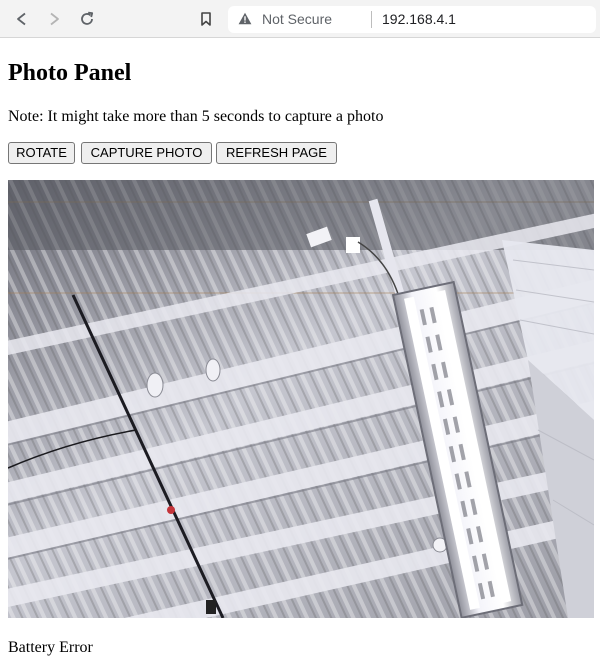  What do you see at coordinates (22, 19) in the screenshot?
I see `back-arrow-icon` at bounding box center [22, 19].